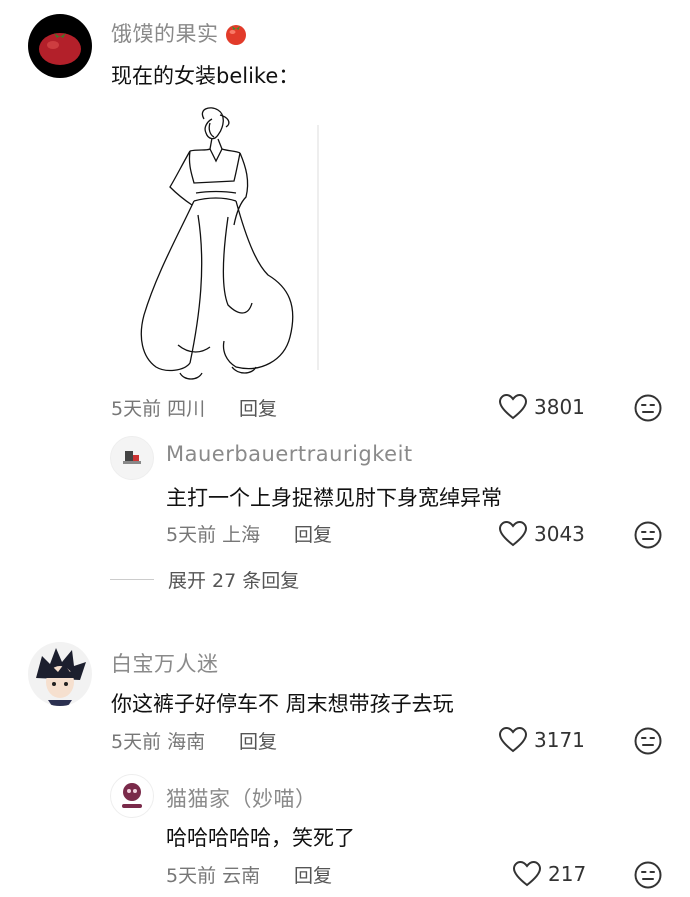  Describe the element at coordinates (234, 581) in the screenshot. I see `expand-replies-label: 展开 27 条回复` at that location.